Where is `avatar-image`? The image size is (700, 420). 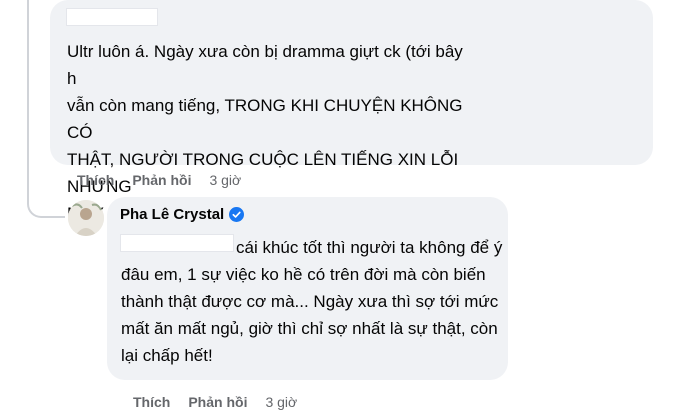
avatar-image is located at coordinates (86, 218).